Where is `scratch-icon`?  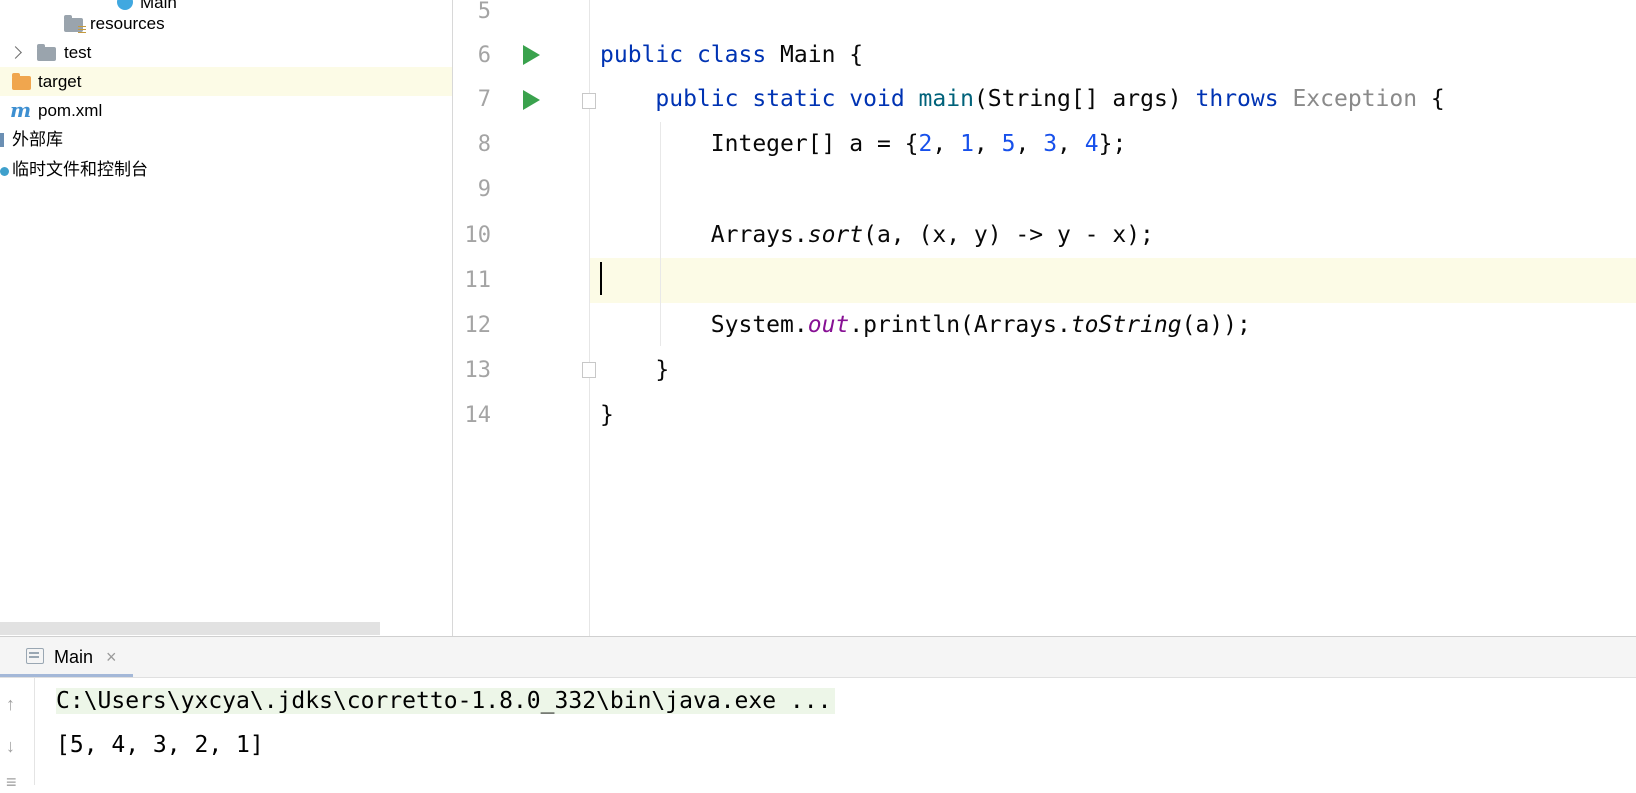 scratch-icon is located at coordinates (4, 171).